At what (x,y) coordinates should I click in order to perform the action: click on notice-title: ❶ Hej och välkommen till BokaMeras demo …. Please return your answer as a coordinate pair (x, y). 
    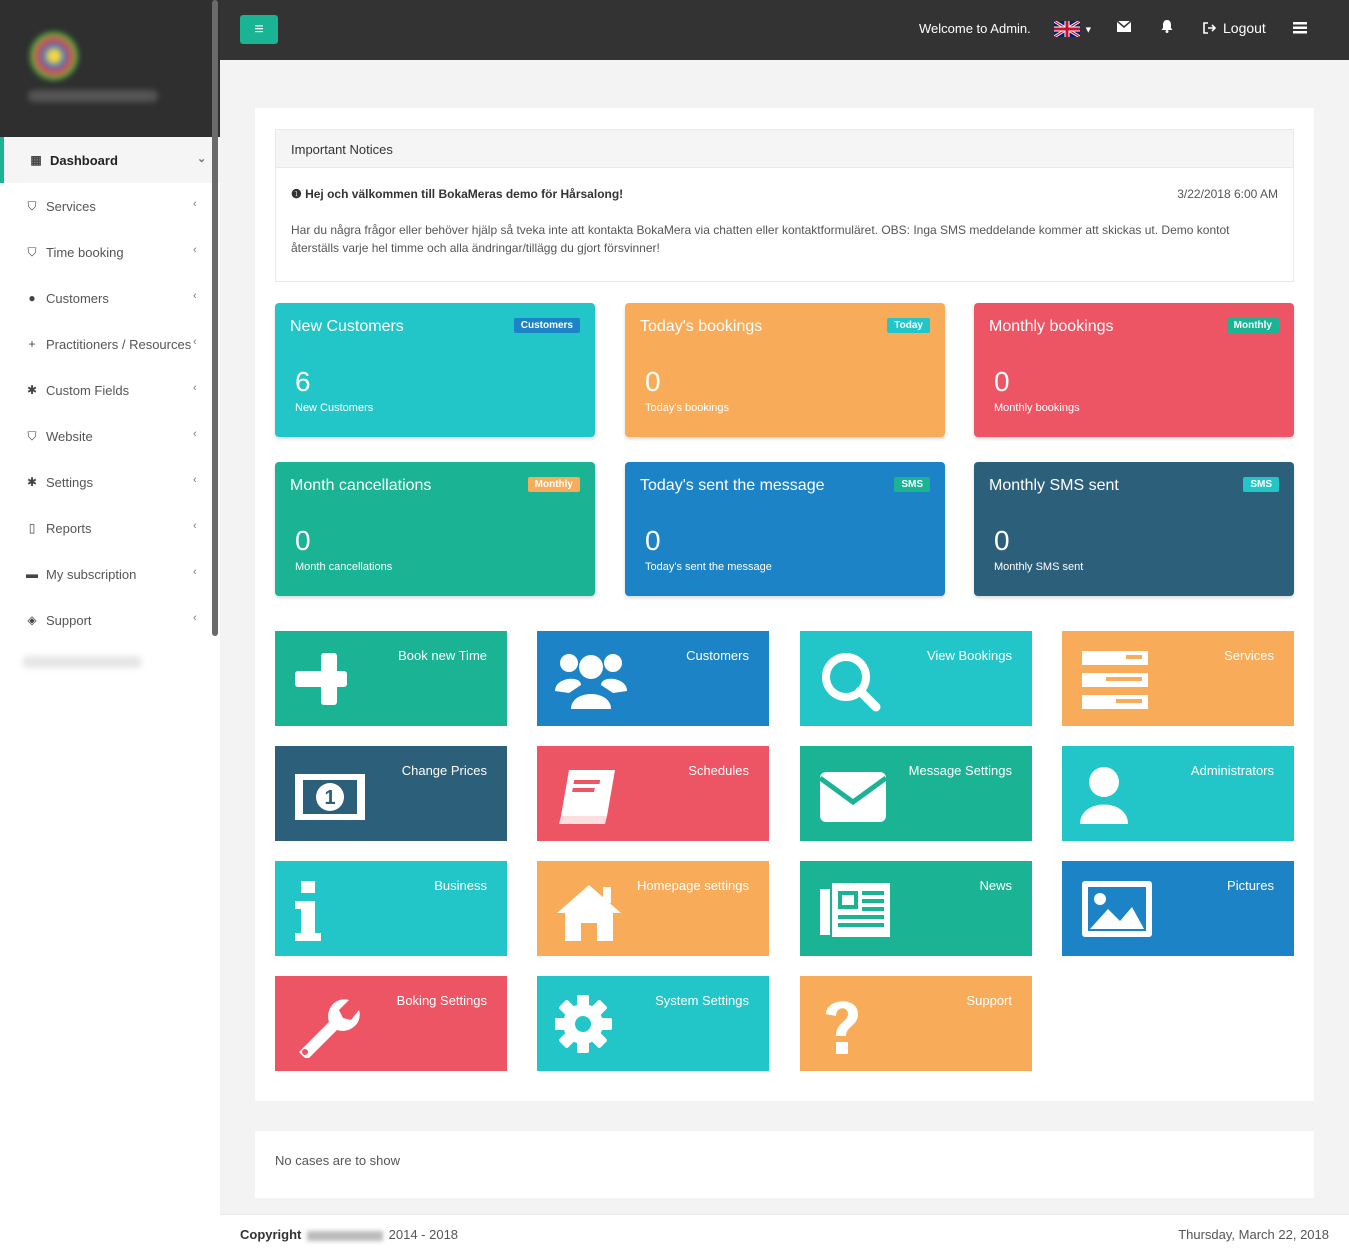
    Looking at the image, I should click on (457, 194).